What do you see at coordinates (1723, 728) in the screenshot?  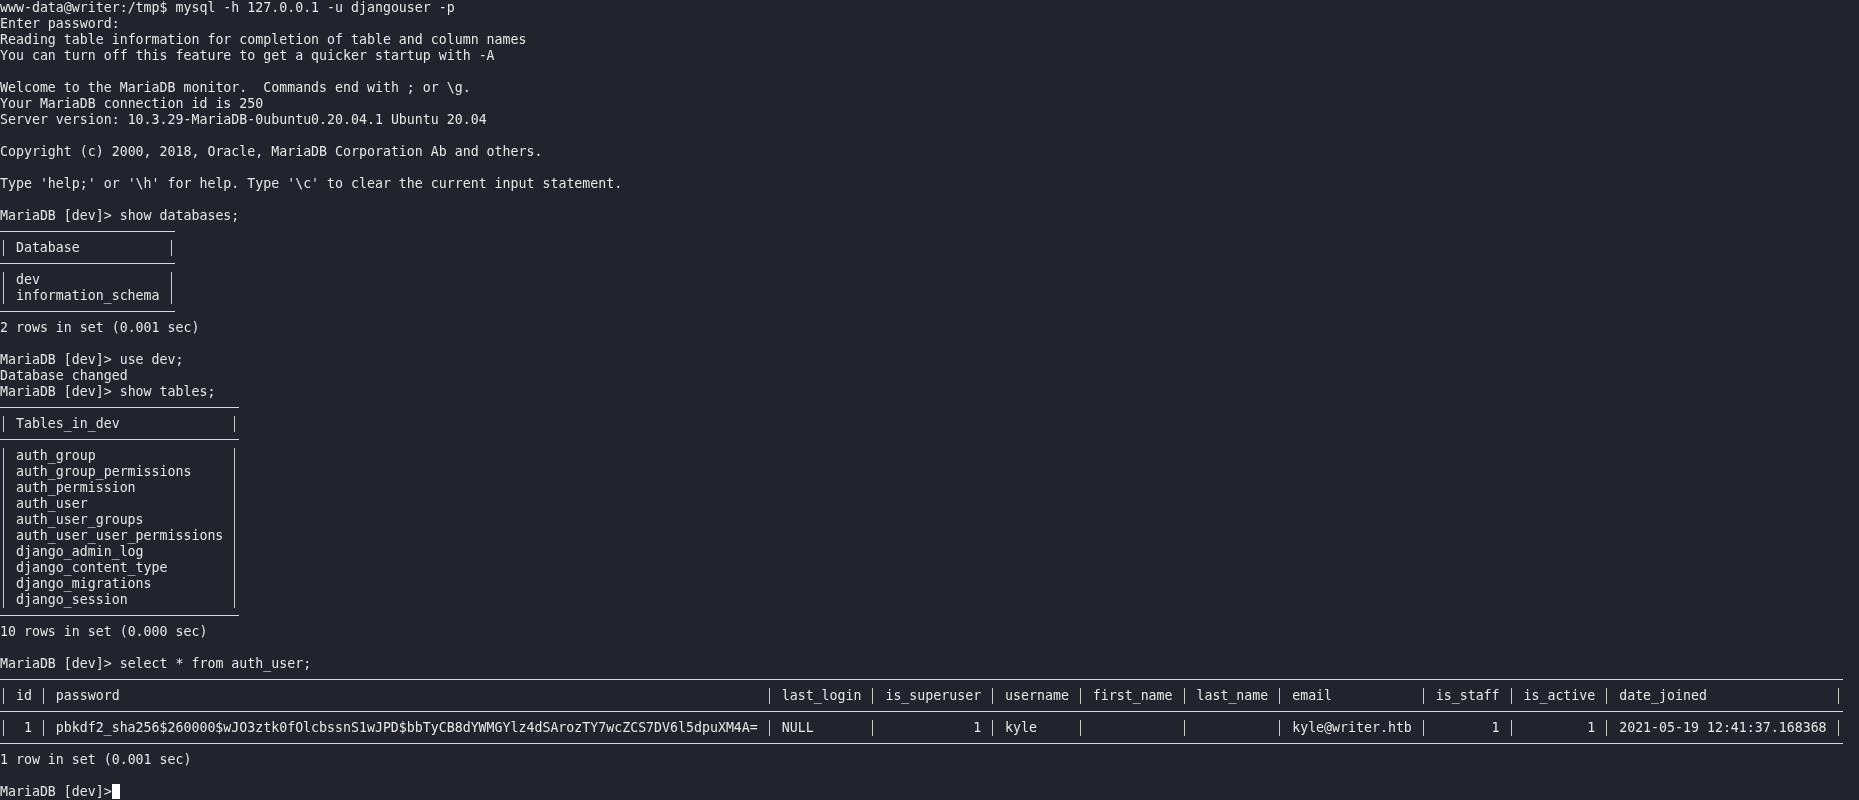 I see `table-cell: 2021-05-19 12:41:37.168368` at bounding box center [1723, 728].